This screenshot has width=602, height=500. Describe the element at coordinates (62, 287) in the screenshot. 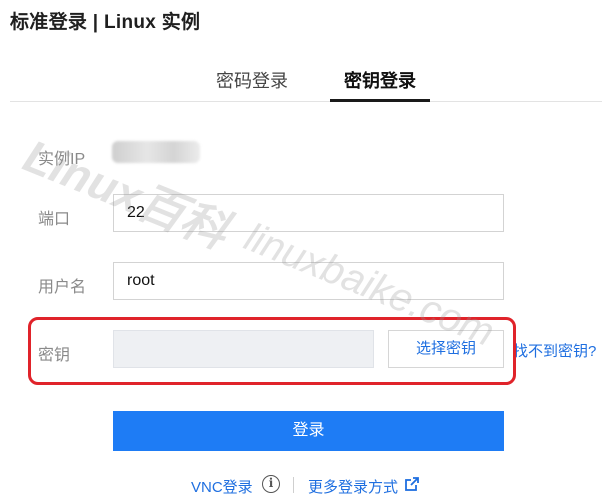

I see `username-label: 用户名` at that location.